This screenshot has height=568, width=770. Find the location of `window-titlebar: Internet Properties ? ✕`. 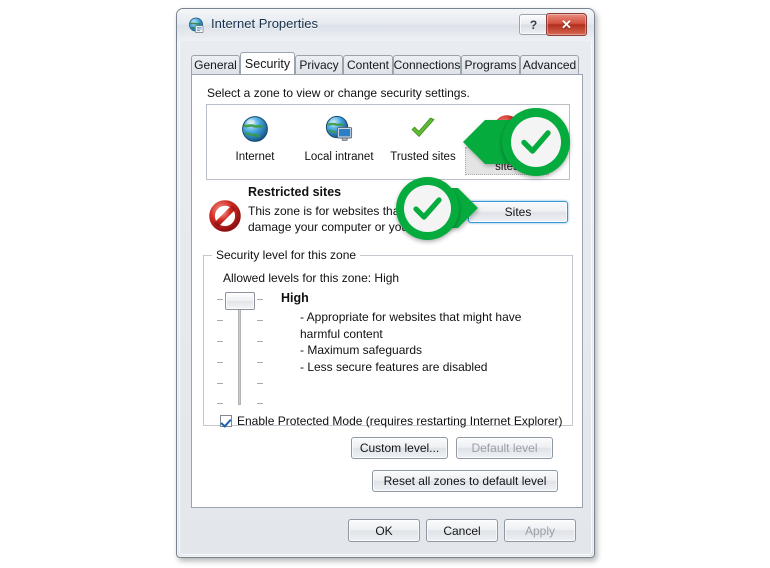

window-titlebar: Internet Properties ? ✕ is located at coordinates (385, 25).